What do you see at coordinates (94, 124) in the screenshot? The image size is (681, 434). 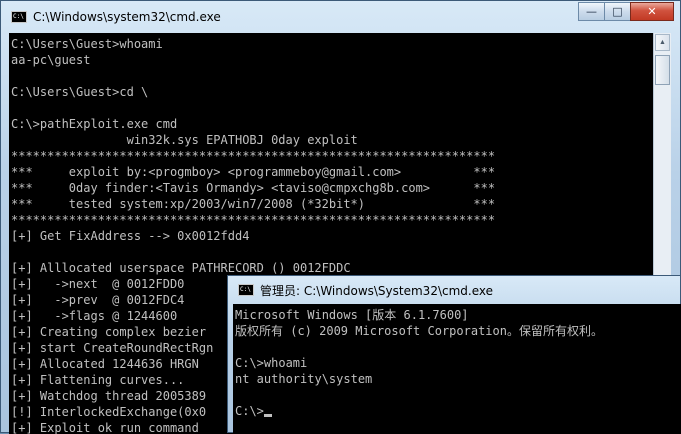 I see `console-line: C:\>pathExploit.exe cmd` at bounding box center [94, 124].